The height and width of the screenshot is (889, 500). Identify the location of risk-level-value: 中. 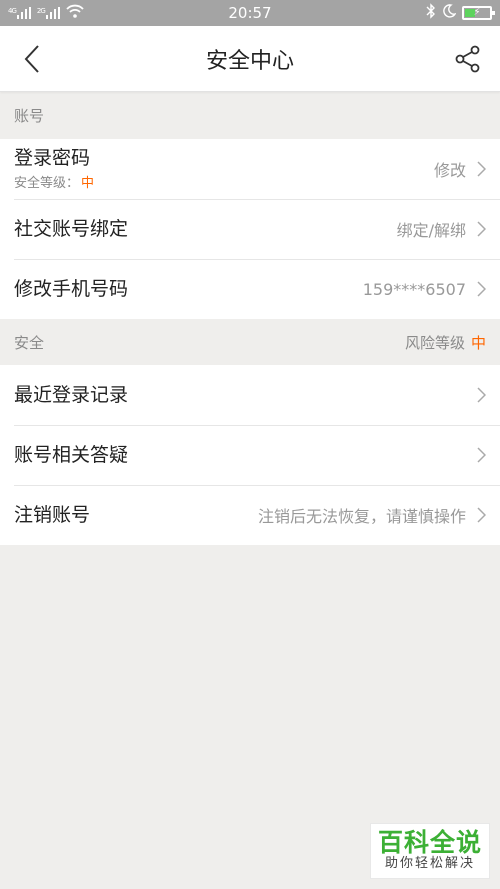
(478, 342).